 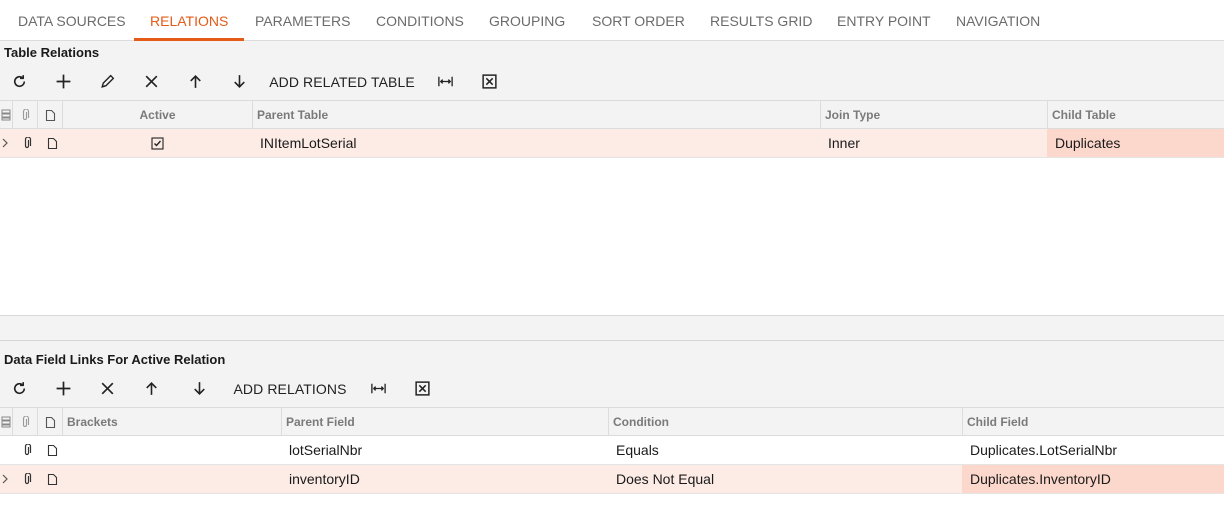 I want to click on data-field-links-toolbar: ADD RELATIONS, so click(x=612, y=388).